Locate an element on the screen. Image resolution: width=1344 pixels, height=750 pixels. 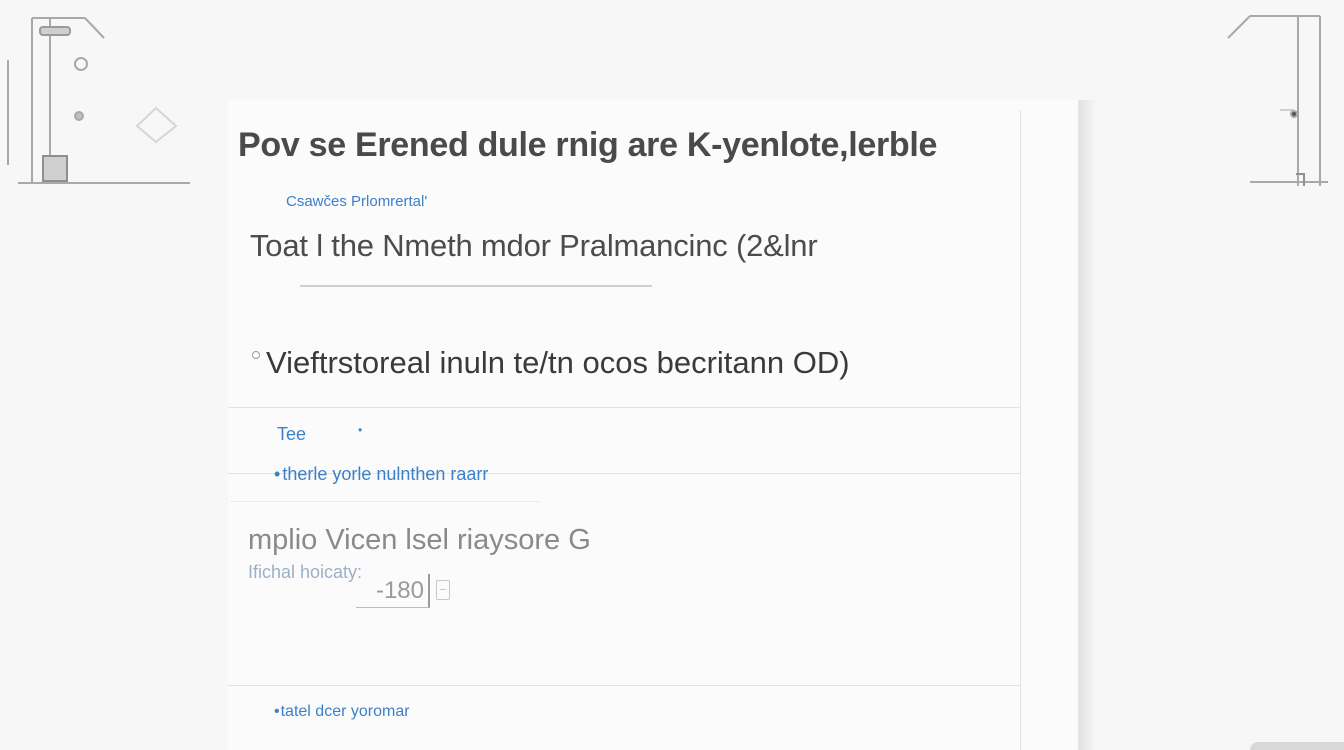
text-input-underline is located at coordinates (476, 286).